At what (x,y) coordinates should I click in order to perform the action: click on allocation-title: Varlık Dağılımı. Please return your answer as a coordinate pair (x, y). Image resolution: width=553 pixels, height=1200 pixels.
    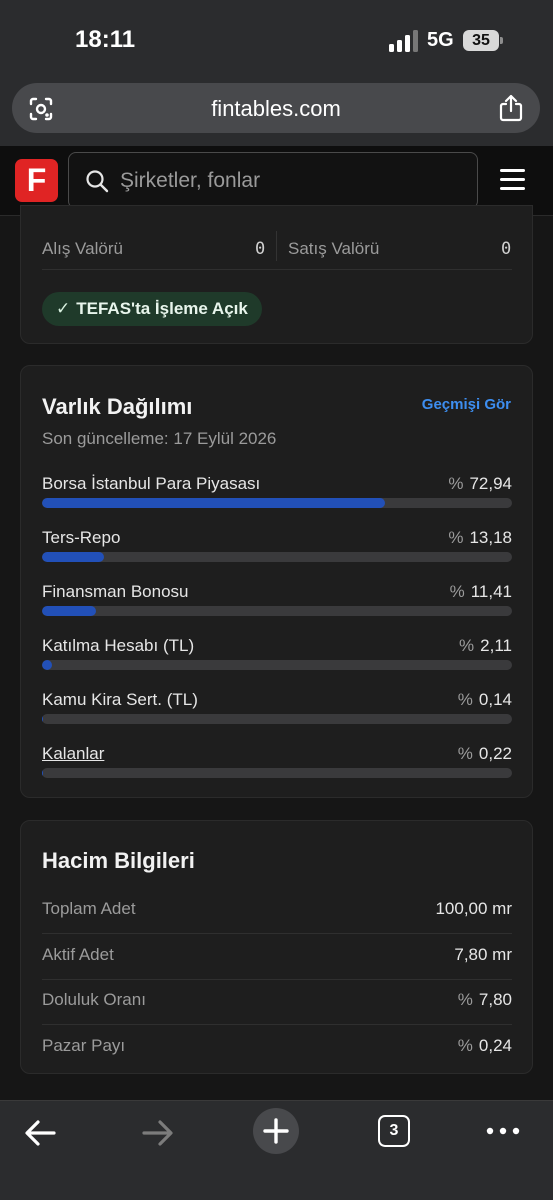
    Looking at the image, I should click on (117, 406).